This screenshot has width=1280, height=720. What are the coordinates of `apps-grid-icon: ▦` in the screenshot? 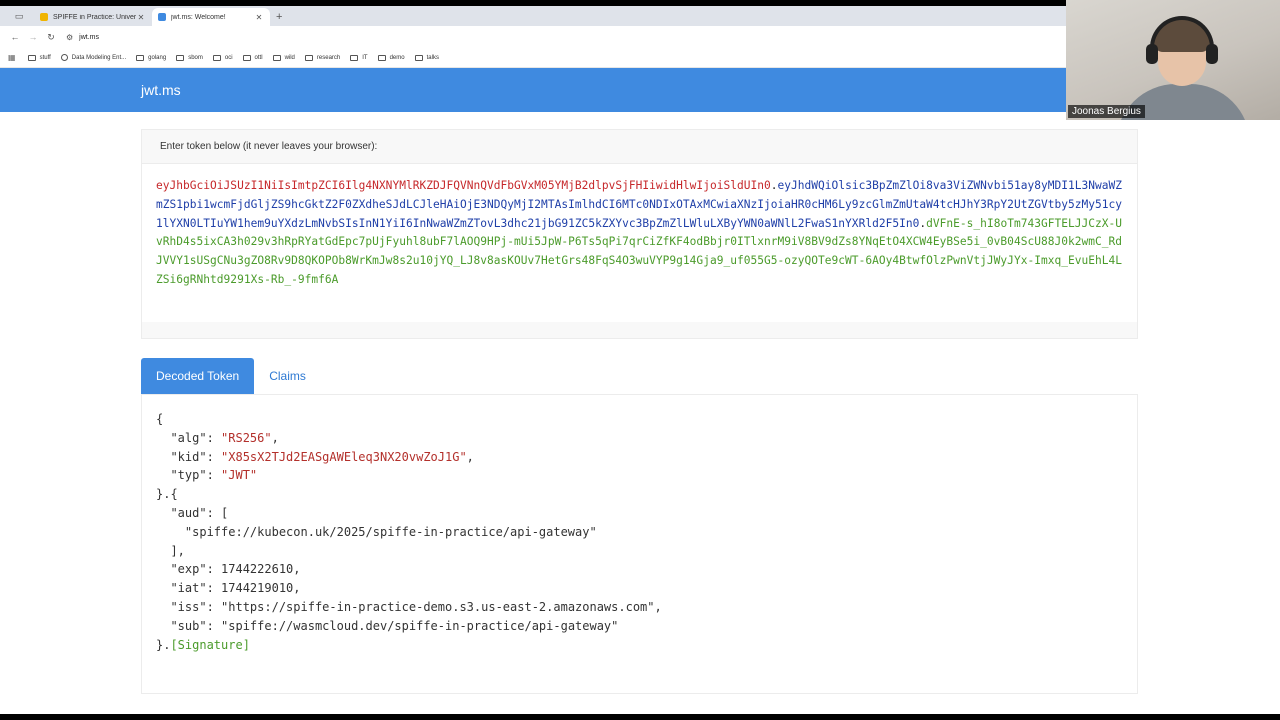 It's located at (12, 57).